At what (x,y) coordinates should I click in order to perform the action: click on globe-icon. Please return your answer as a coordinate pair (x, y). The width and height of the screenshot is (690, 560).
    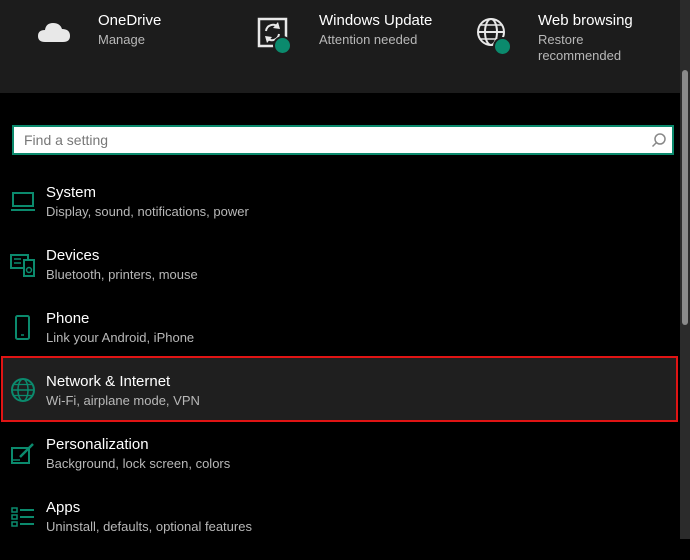
    Looking at the image, I should click on (23, 390).